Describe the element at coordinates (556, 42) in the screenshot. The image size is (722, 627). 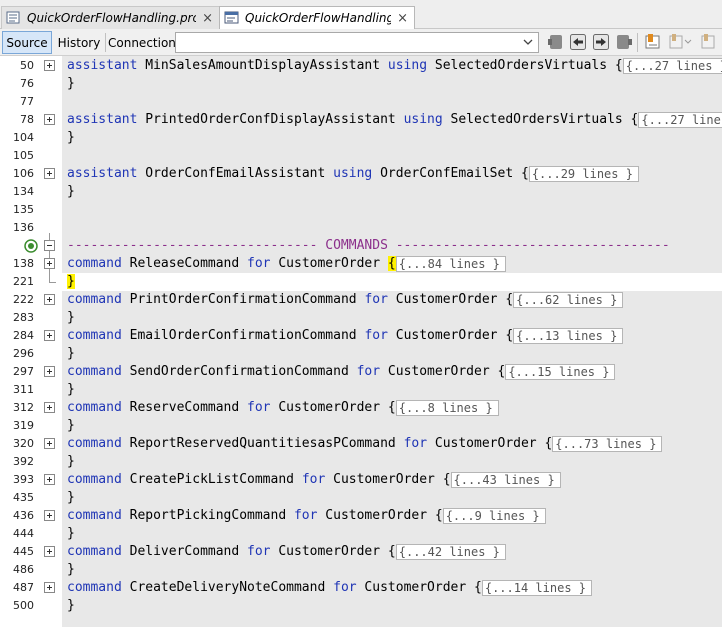
I see `gear-back-icon` at that location.